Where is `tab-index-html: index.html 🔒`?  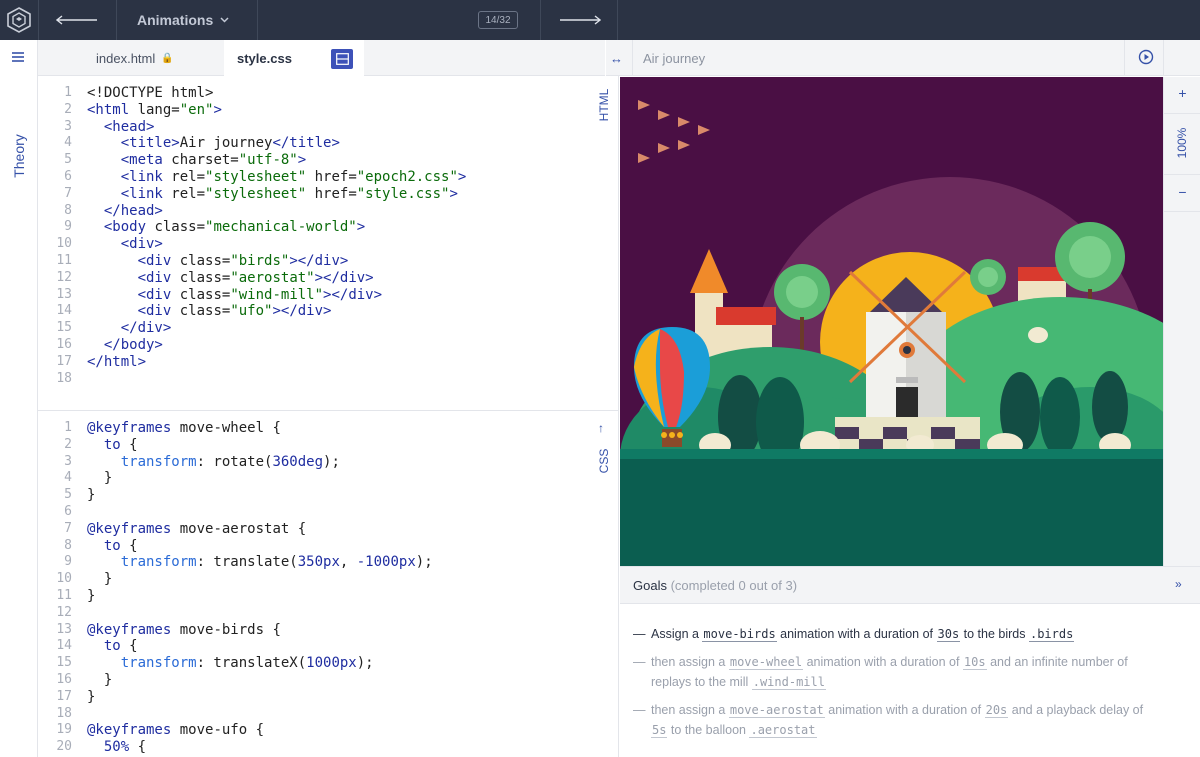 tab-index-html: index.html 🔒 is located at coordinates (135, 58).